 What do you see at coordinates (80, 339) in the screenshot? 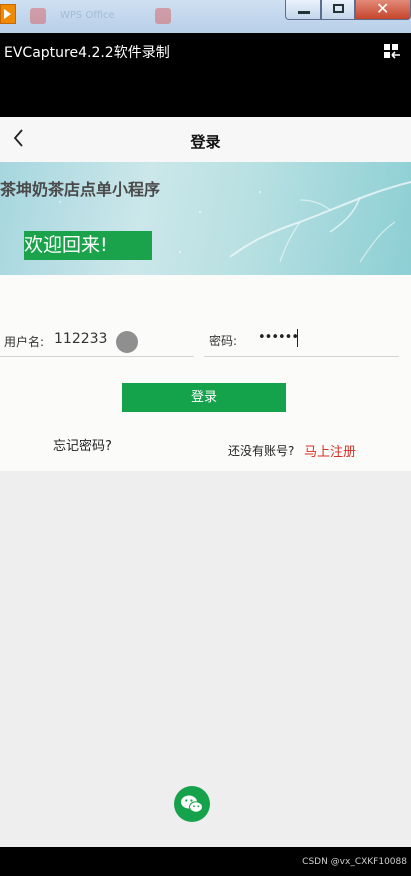
I see `username-input: 112233` at bounding box center [80, 339].